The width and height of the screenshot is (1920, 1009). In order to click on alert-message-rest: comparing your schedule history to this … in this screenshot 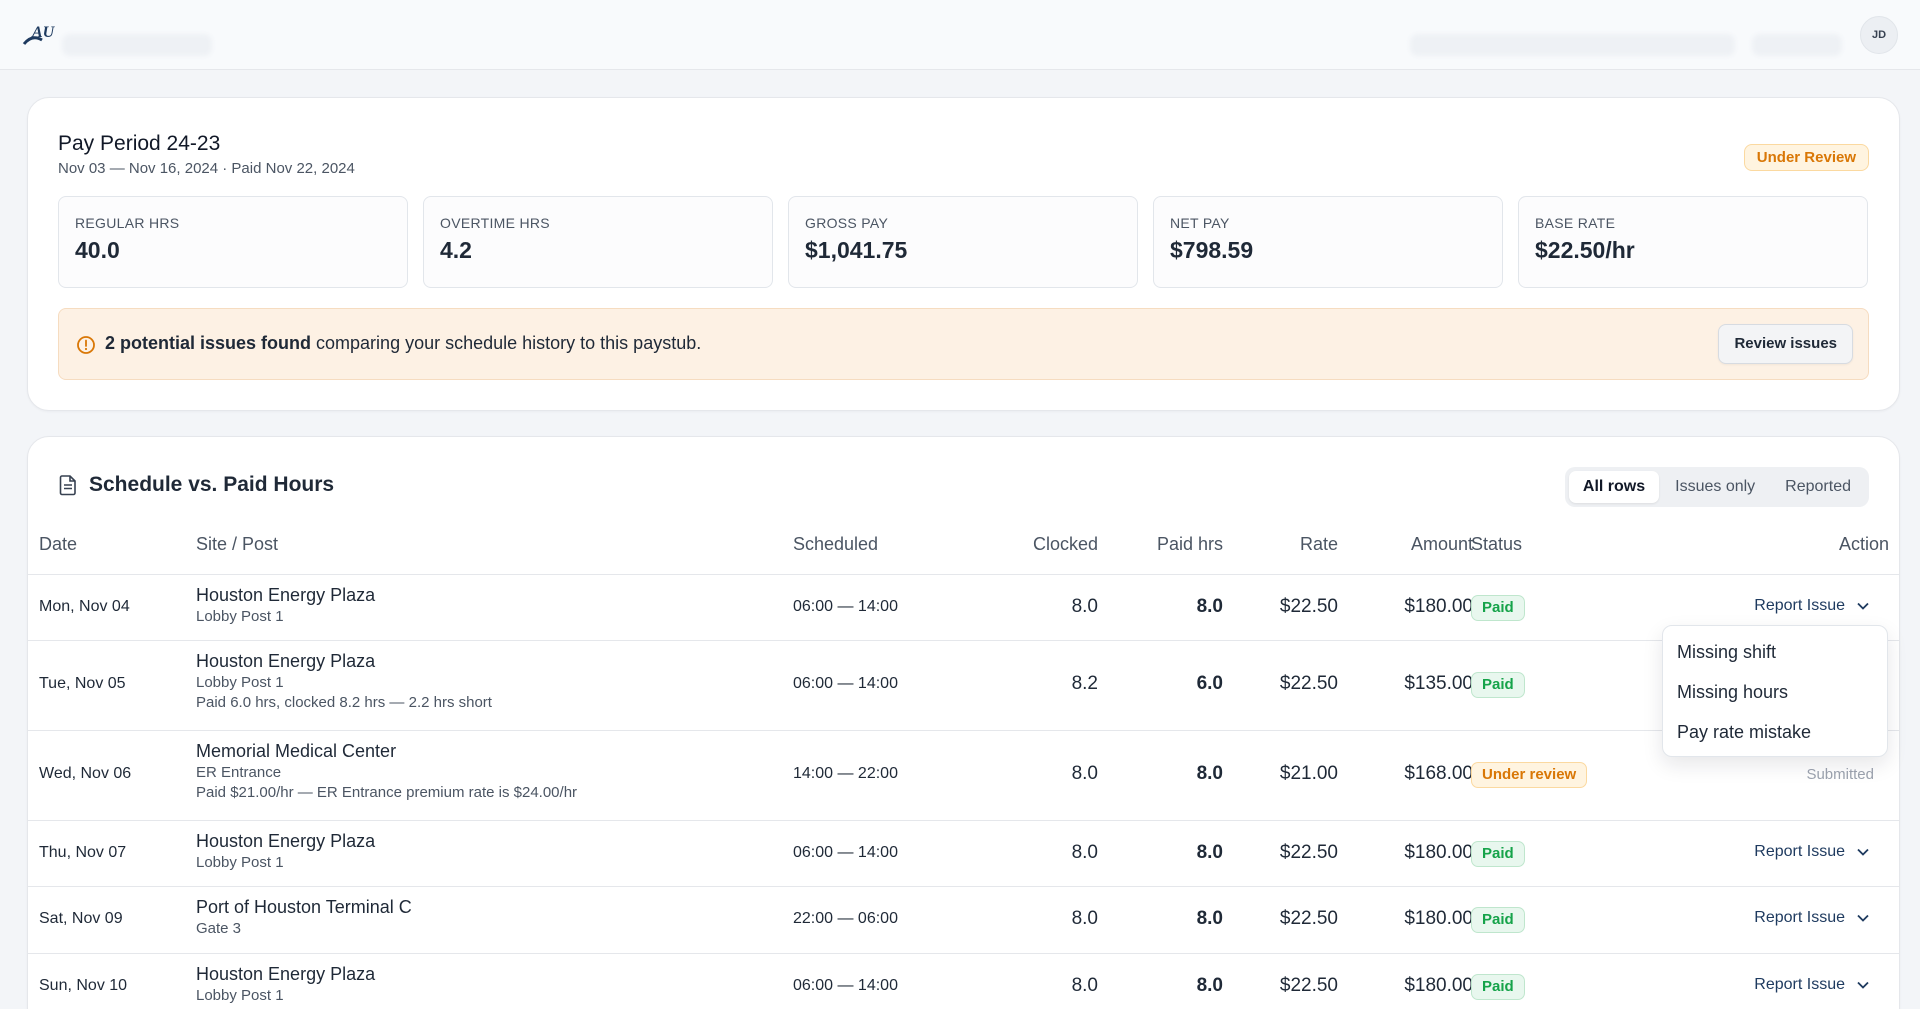, I will do `click(506, 343)`.